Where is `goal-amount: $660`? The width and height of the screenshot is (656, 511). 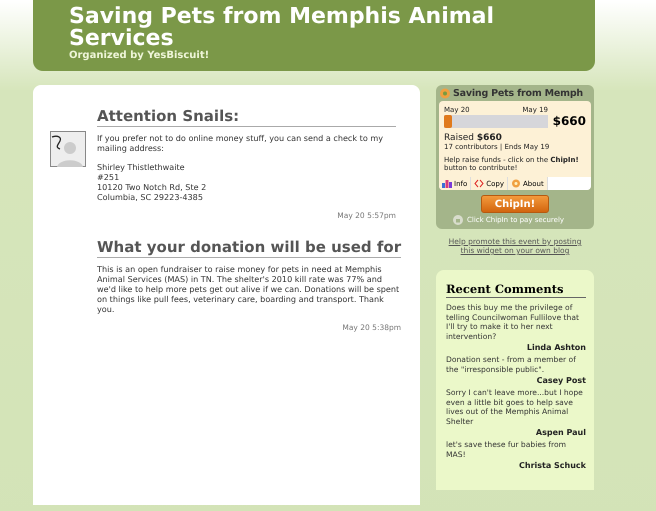 goal-amount: $660 is located at coordinates (569, 121).